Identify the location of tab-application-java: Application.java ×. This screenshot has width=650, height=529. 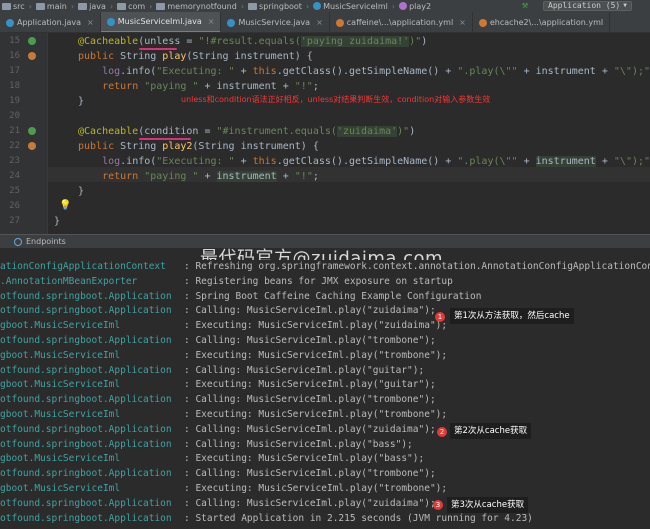
(50, 22).